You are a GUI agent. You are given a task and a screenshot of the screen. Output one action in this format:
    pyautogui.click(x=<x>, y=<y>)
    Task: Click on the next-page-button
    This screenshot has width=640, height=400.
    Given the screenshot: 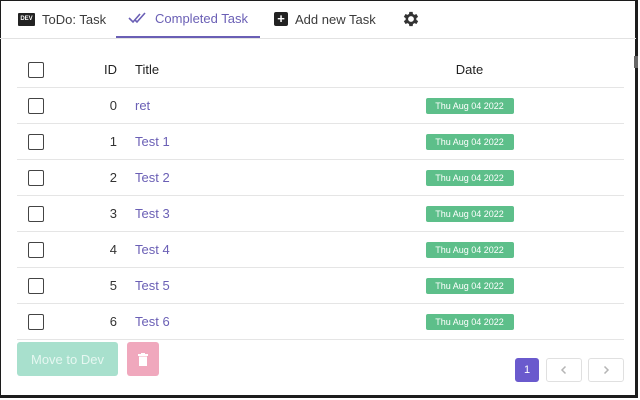 What is the action you would take?
    pyautogui.click(x=606, y=370)
    